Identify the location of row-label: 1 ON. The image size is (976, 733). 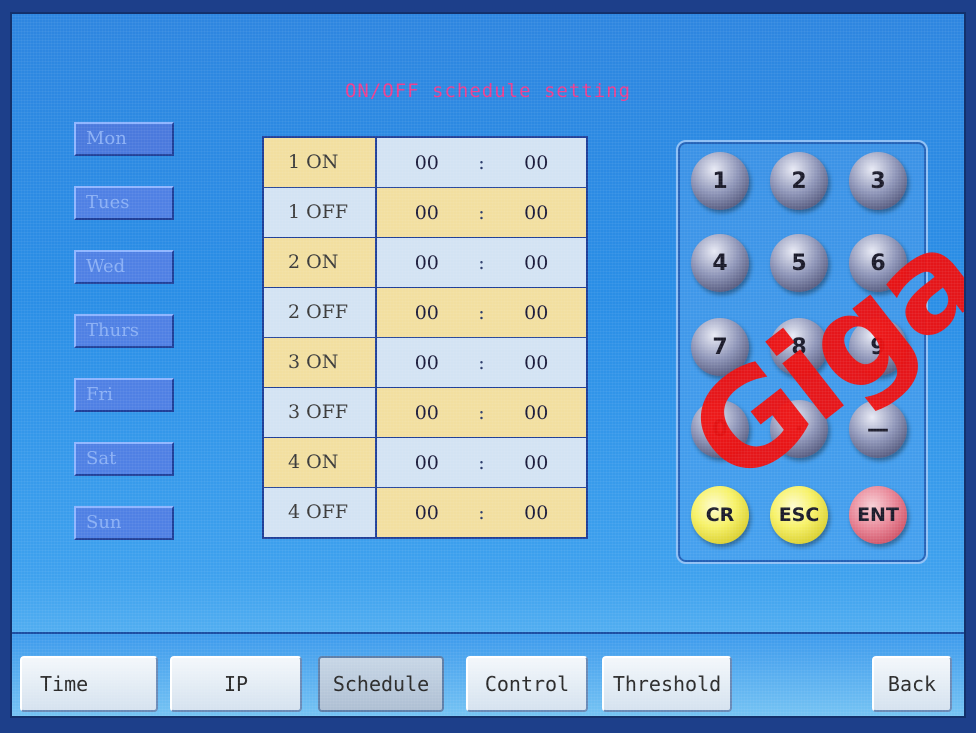
(320, 162).